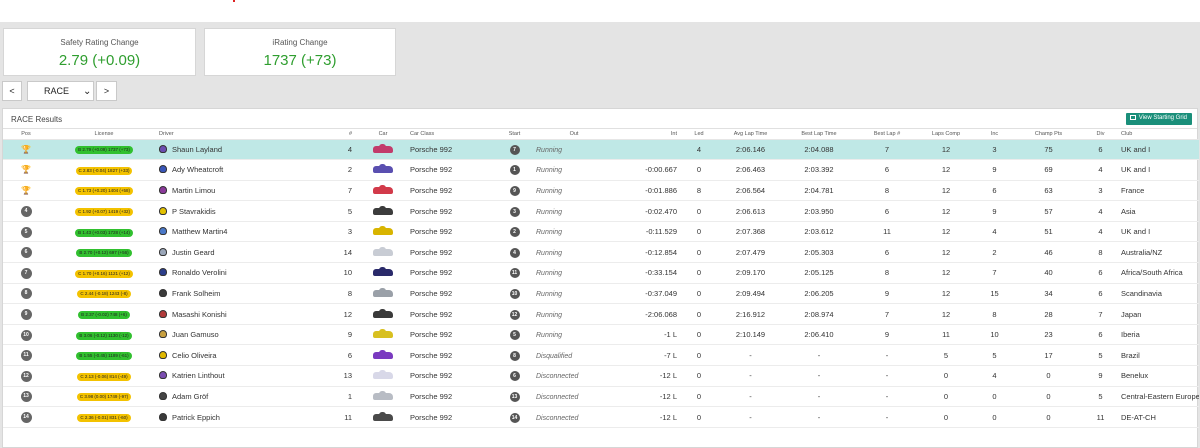 The image size is (1200, 448). Describe the element at coordinates (196, 417) in the screenshot. I see `driver-name: Patrick Eppich` at that location.